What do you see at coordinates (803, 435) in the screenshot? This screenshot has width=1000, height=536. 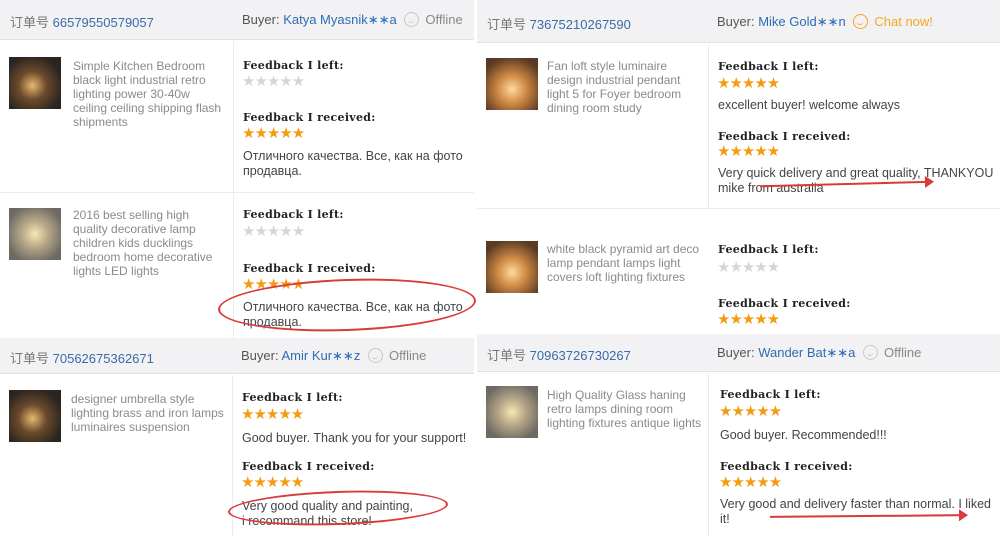 I see `feedback-left-text: Good buyer. Recommended!!!` at bounding box center [803, 435].